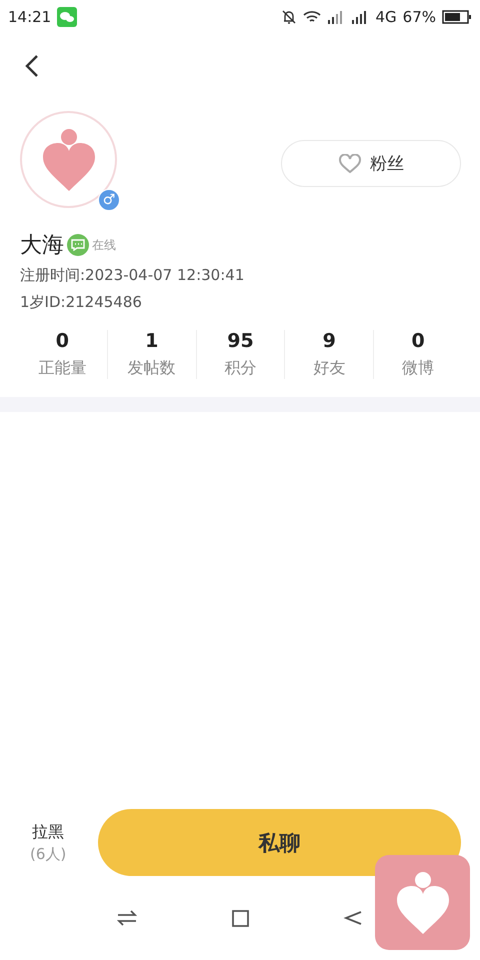 The width and height of the screenshot is (480, 960). Describe the element at coordinates (152, 368) in the screenshot. I see `stat-label: 发帖数` at that location.